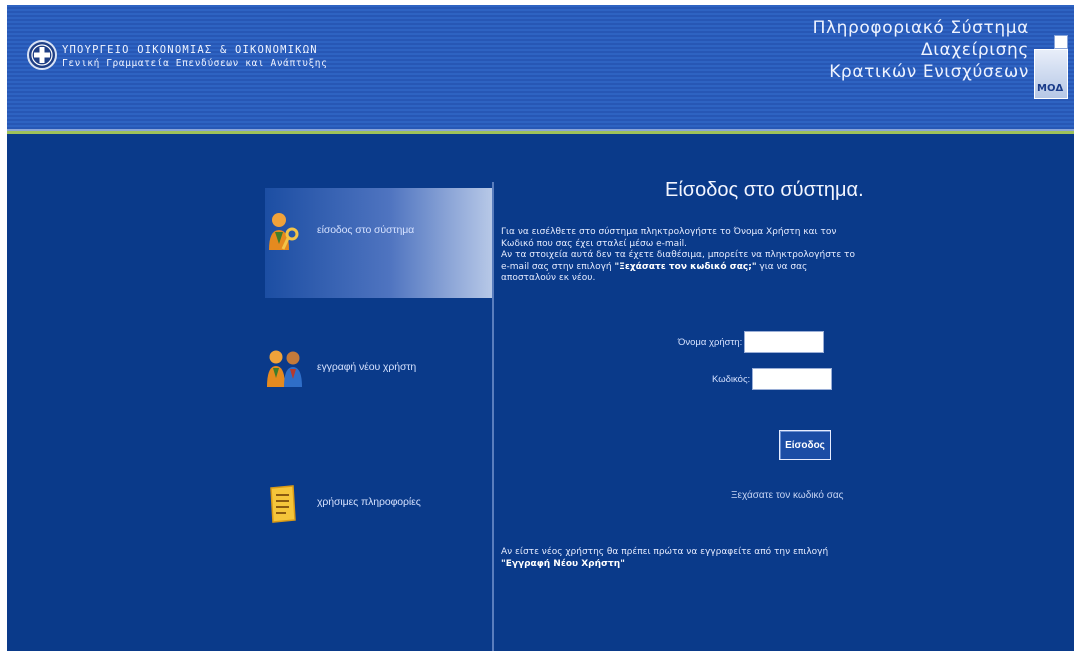 This screenshot has width=1083, height=651. I want to click on password-input, so click(792, 379).